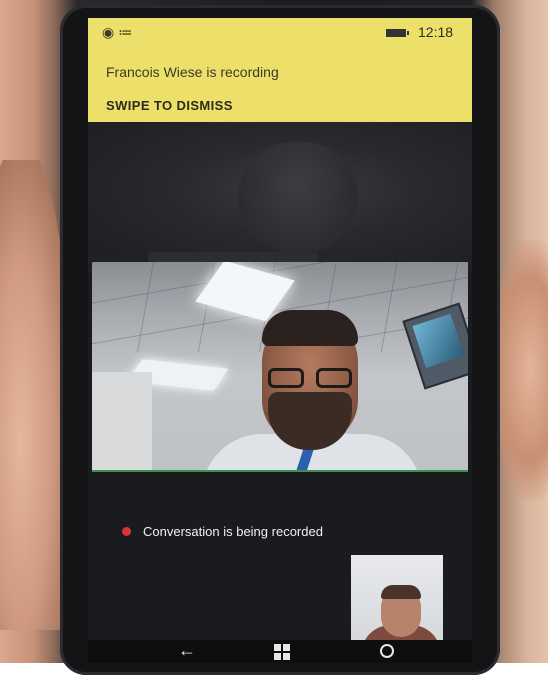 Image resolution: width=548 pixels, height=675 pixels. What do you see at coordinates (119, 32) in the screenshot?
I see `app-wifi-icon: ◉≔` at bounding box center [119, 32].